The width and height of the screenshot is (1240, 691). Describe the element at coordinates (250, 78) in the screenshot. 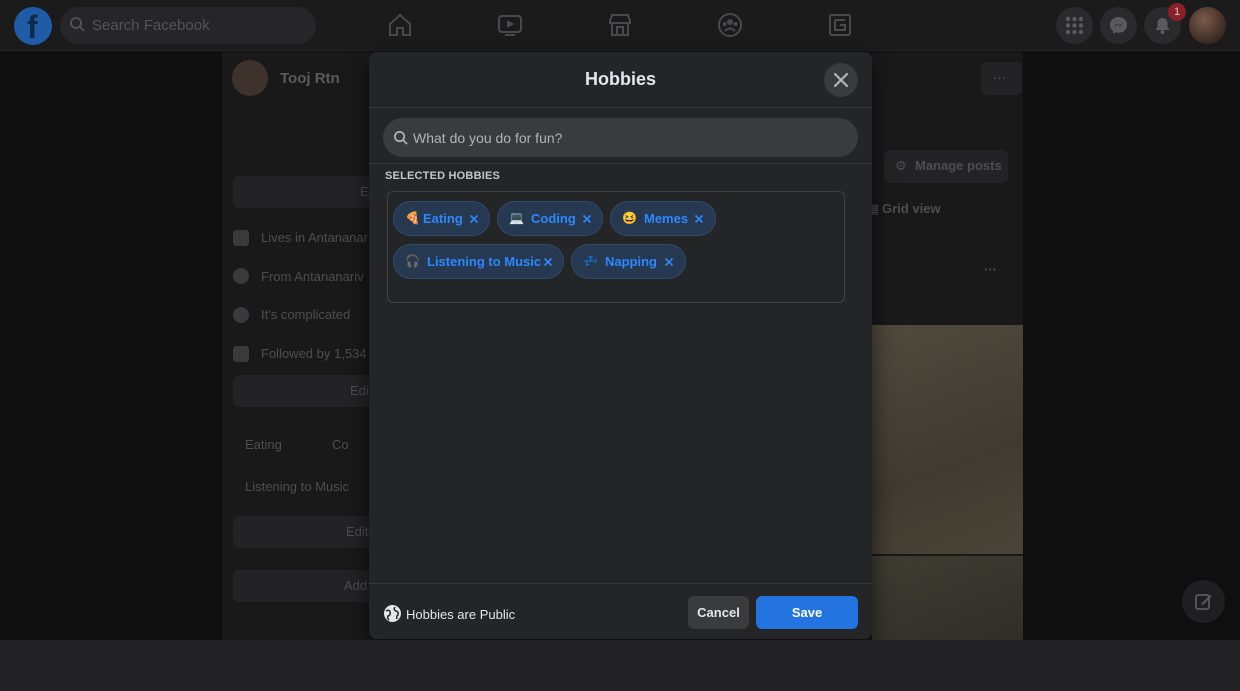

I see `profile-avatar` at that location.